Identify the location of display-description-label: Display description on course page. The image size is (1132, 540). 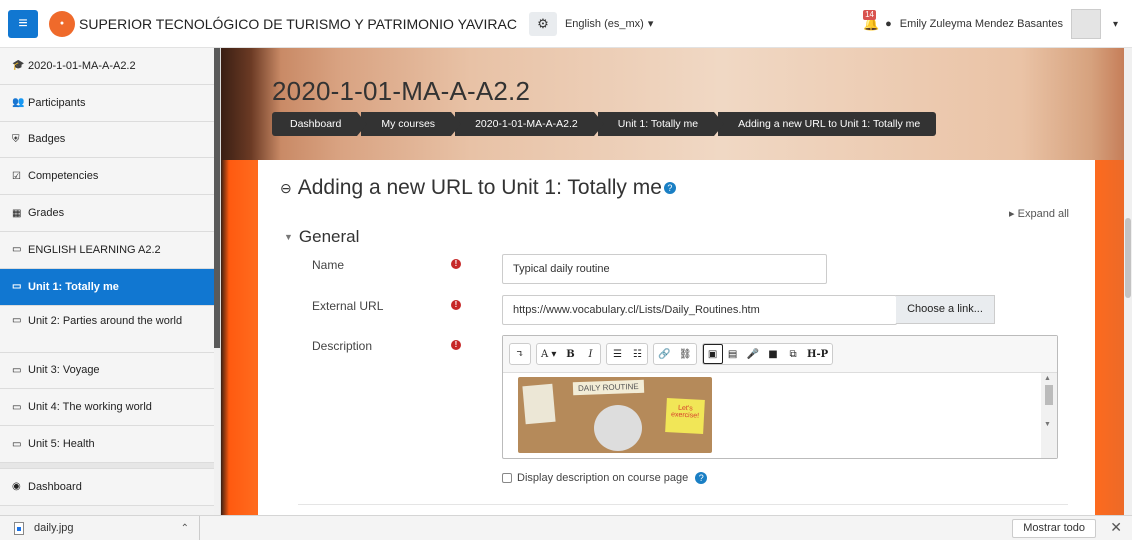
(603, 478).